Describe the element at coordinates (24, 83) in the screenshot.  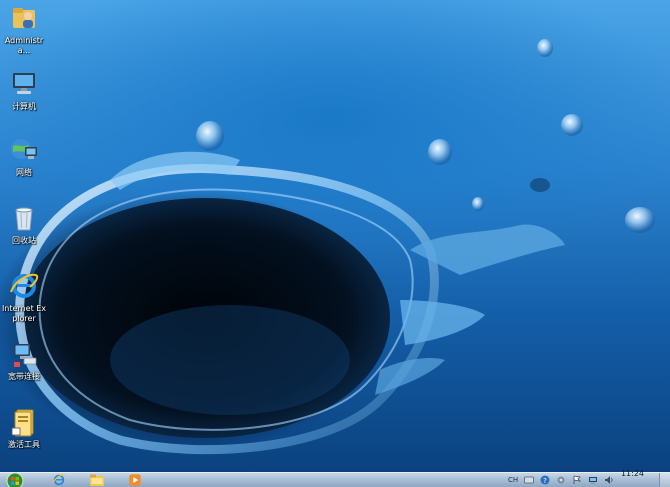
I see `computer-icon` at that location.